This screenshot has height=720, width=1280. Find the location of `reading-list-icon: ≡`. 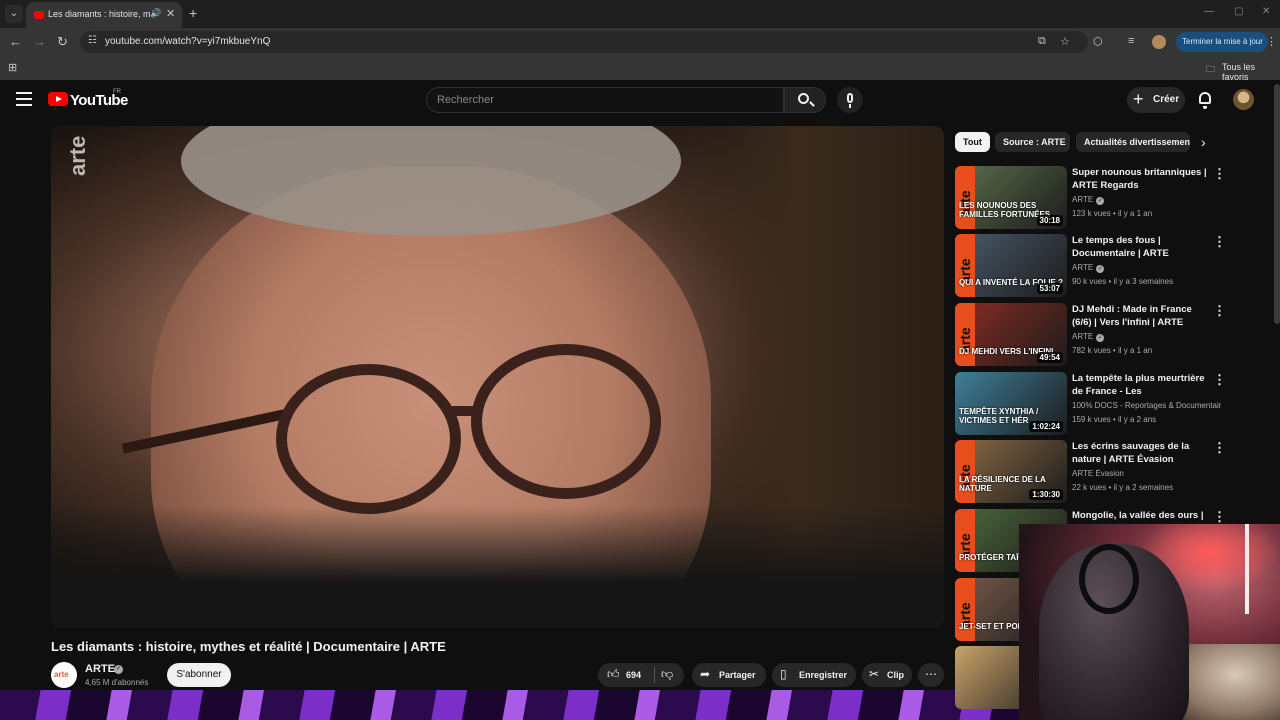

reading-list-icon: ≡ is located at coordinates (1131, 41).